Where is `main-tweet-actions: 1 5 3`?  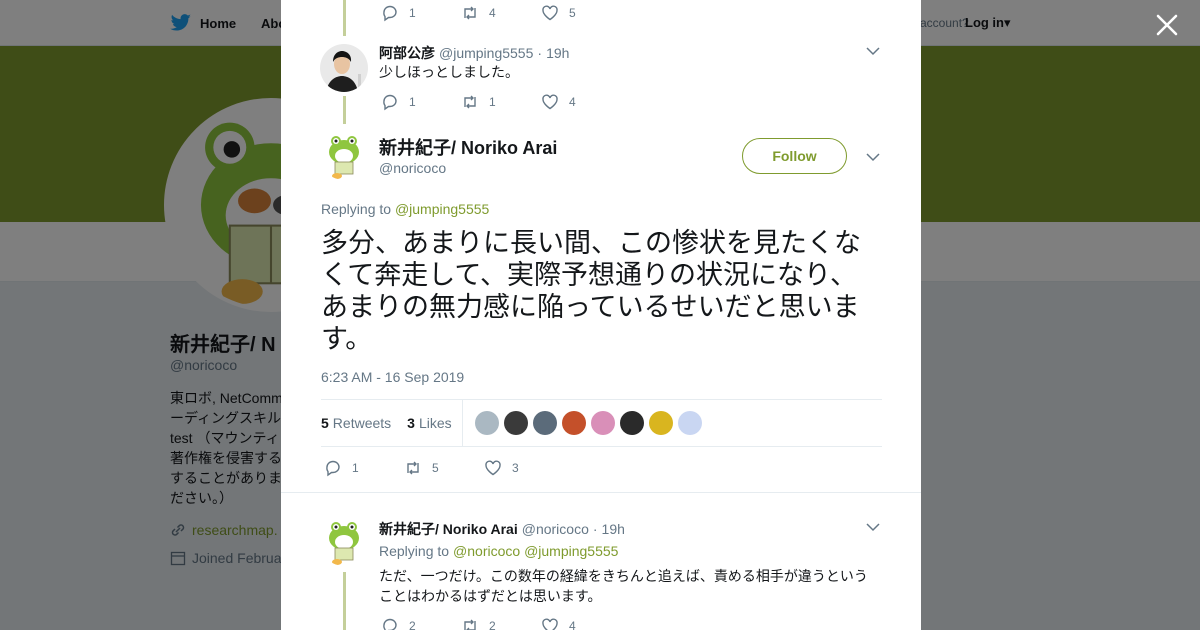
main-tweet-actions: 1 5 3 is located at coordinates (444, 468).